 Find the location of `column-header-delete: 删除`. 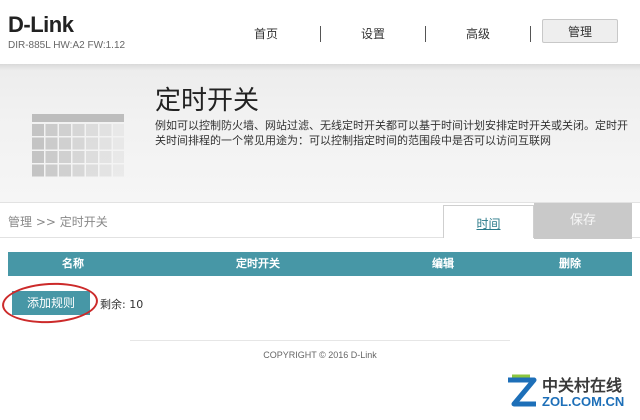

column-header-delete: 删除 is located at coordinates (570, 263).